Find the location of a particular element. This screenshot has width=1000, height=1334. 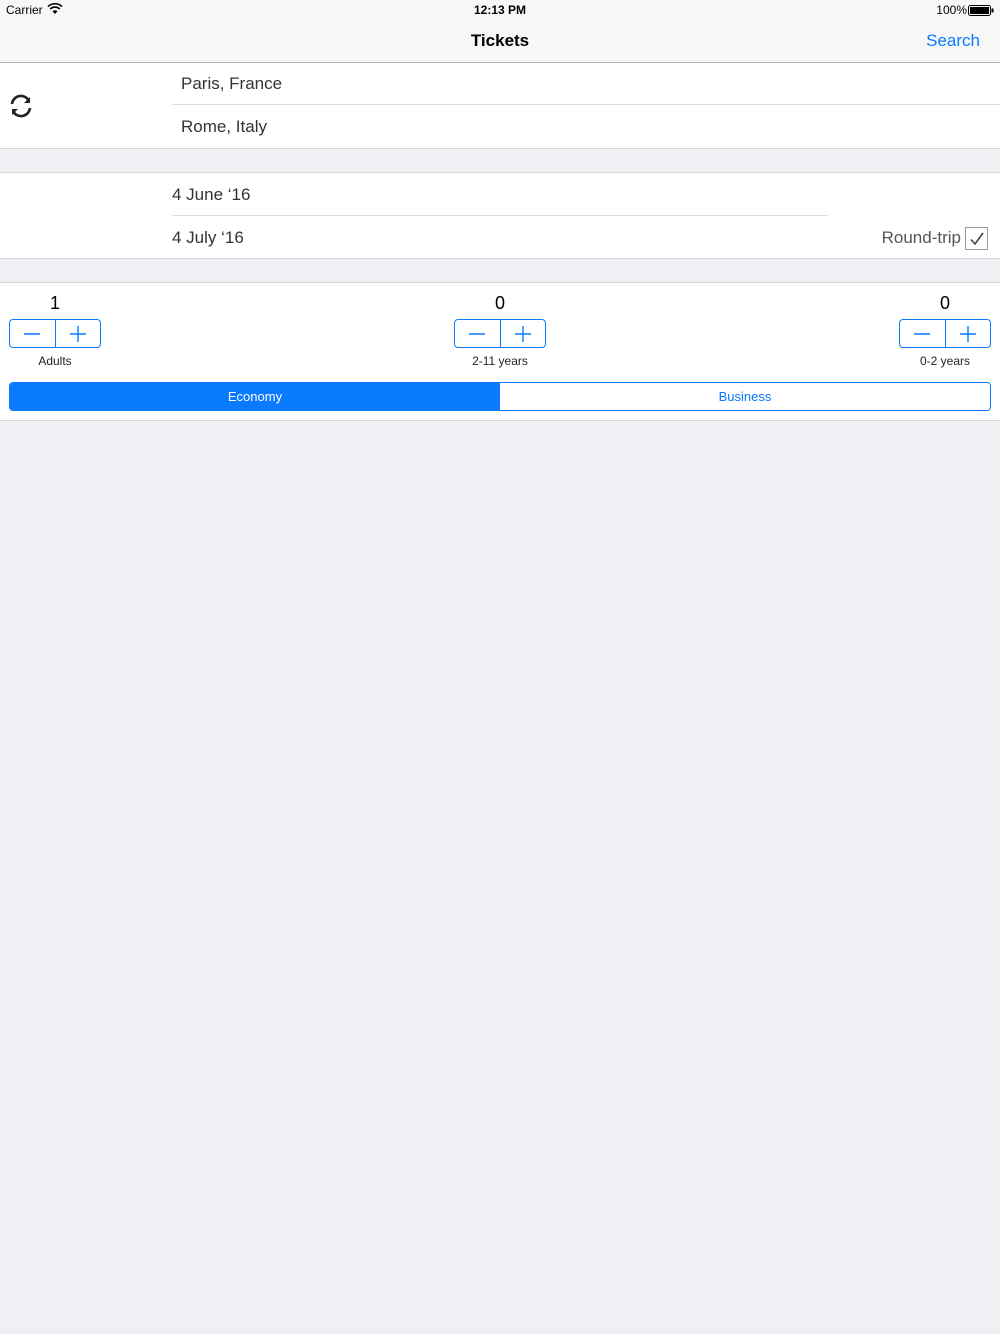

return-date-field: 4 July ‘16 is located at coordinates (500, 237).